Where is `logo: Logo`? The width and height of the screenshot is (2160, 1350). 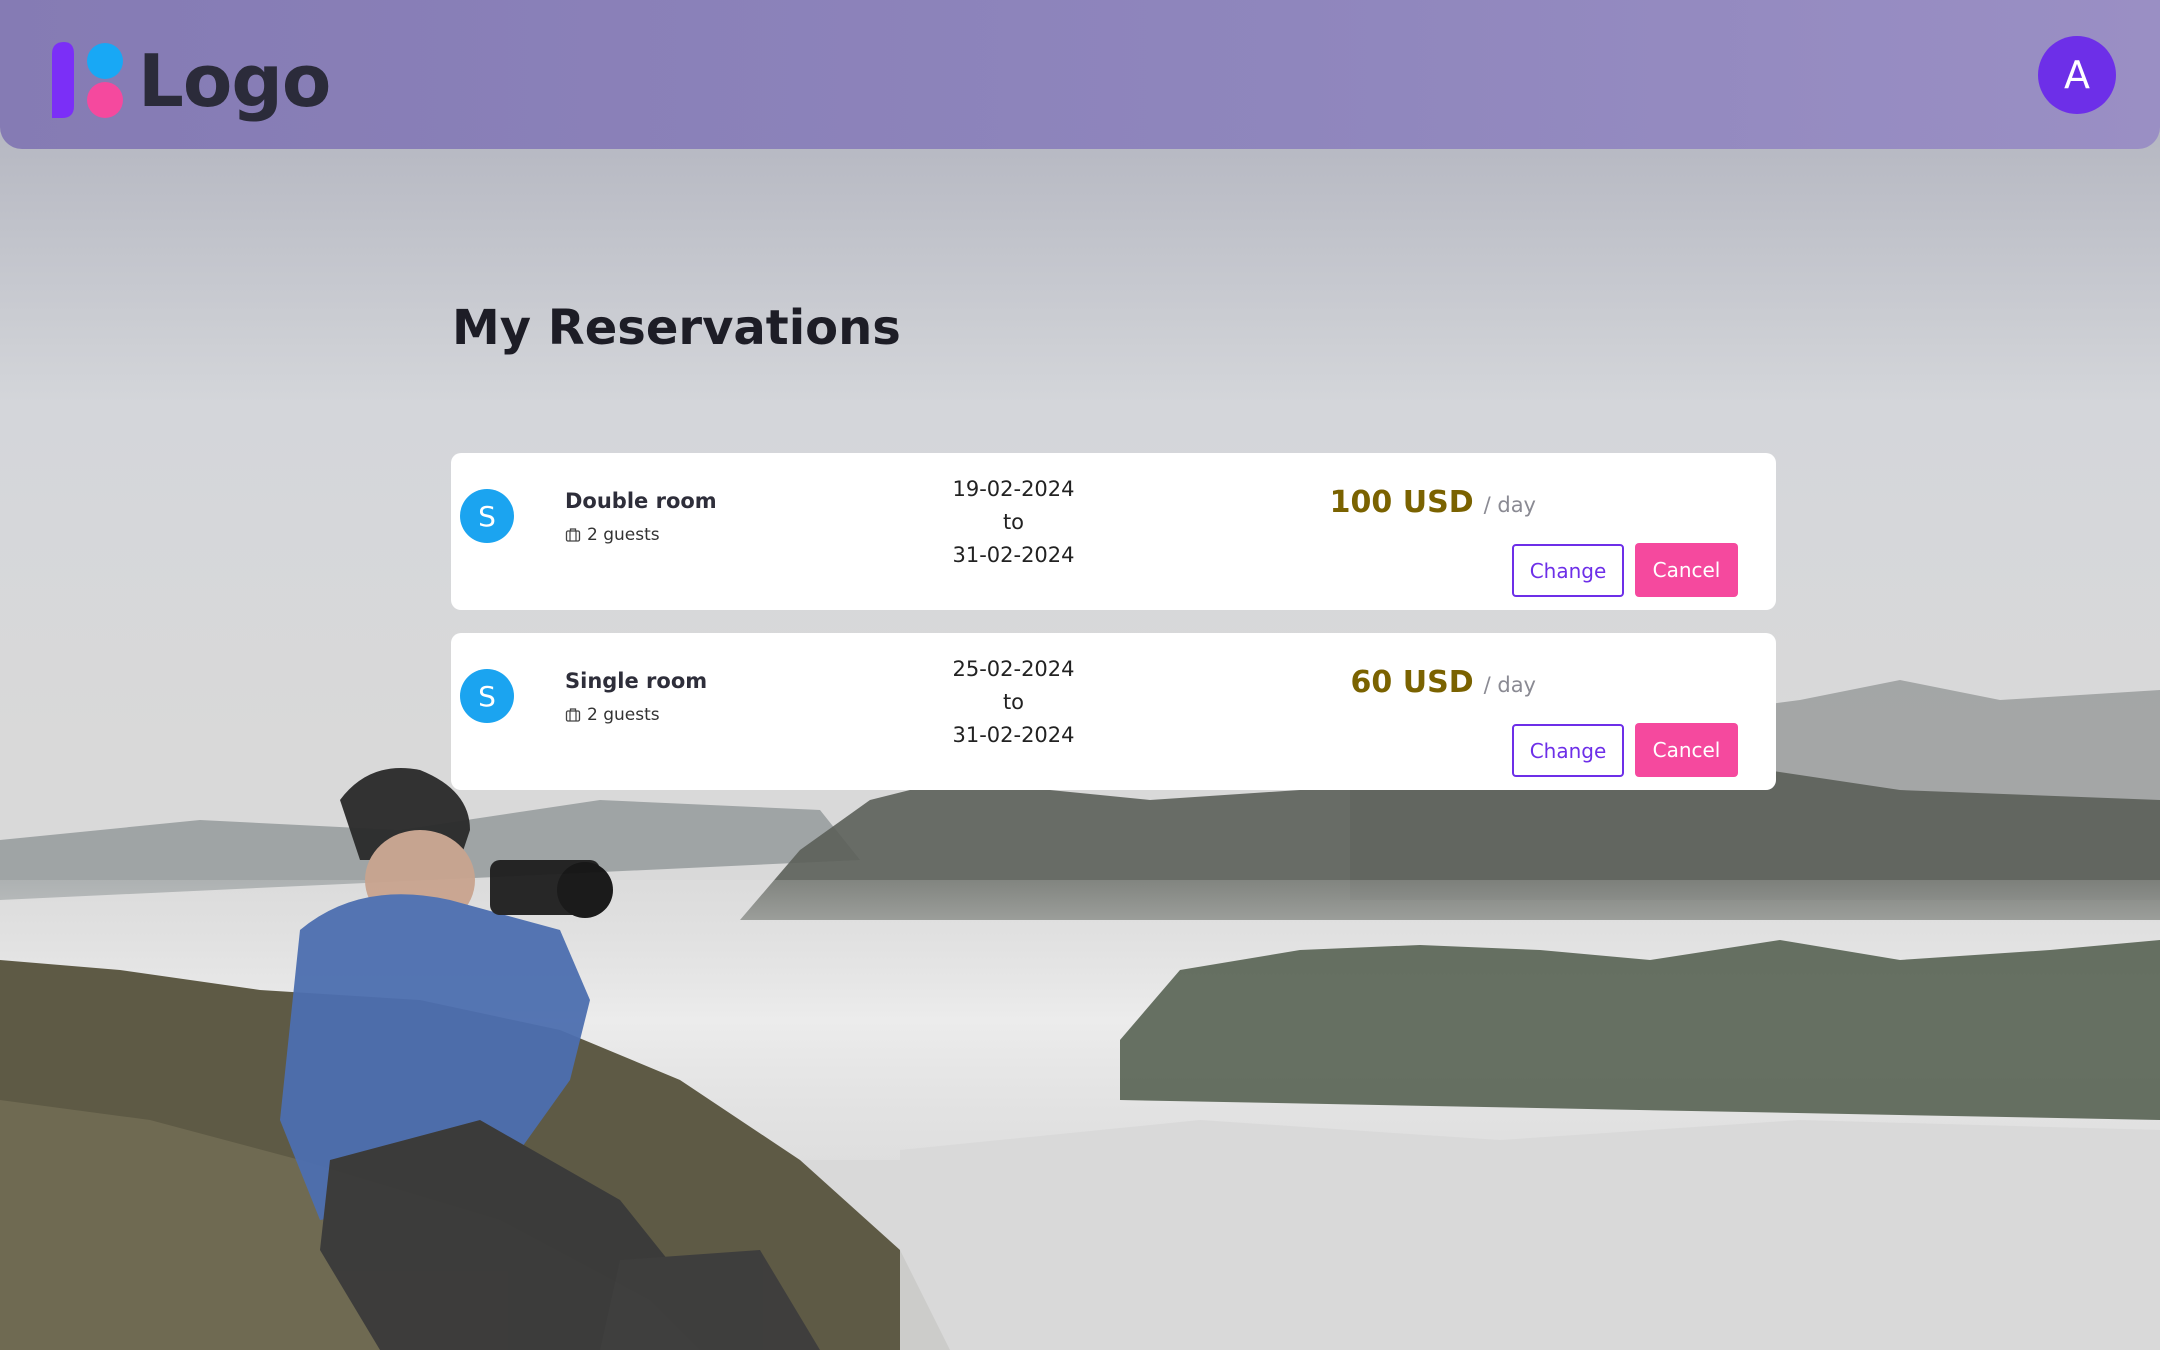 logo: Logo is located at coordinates (187, 81).